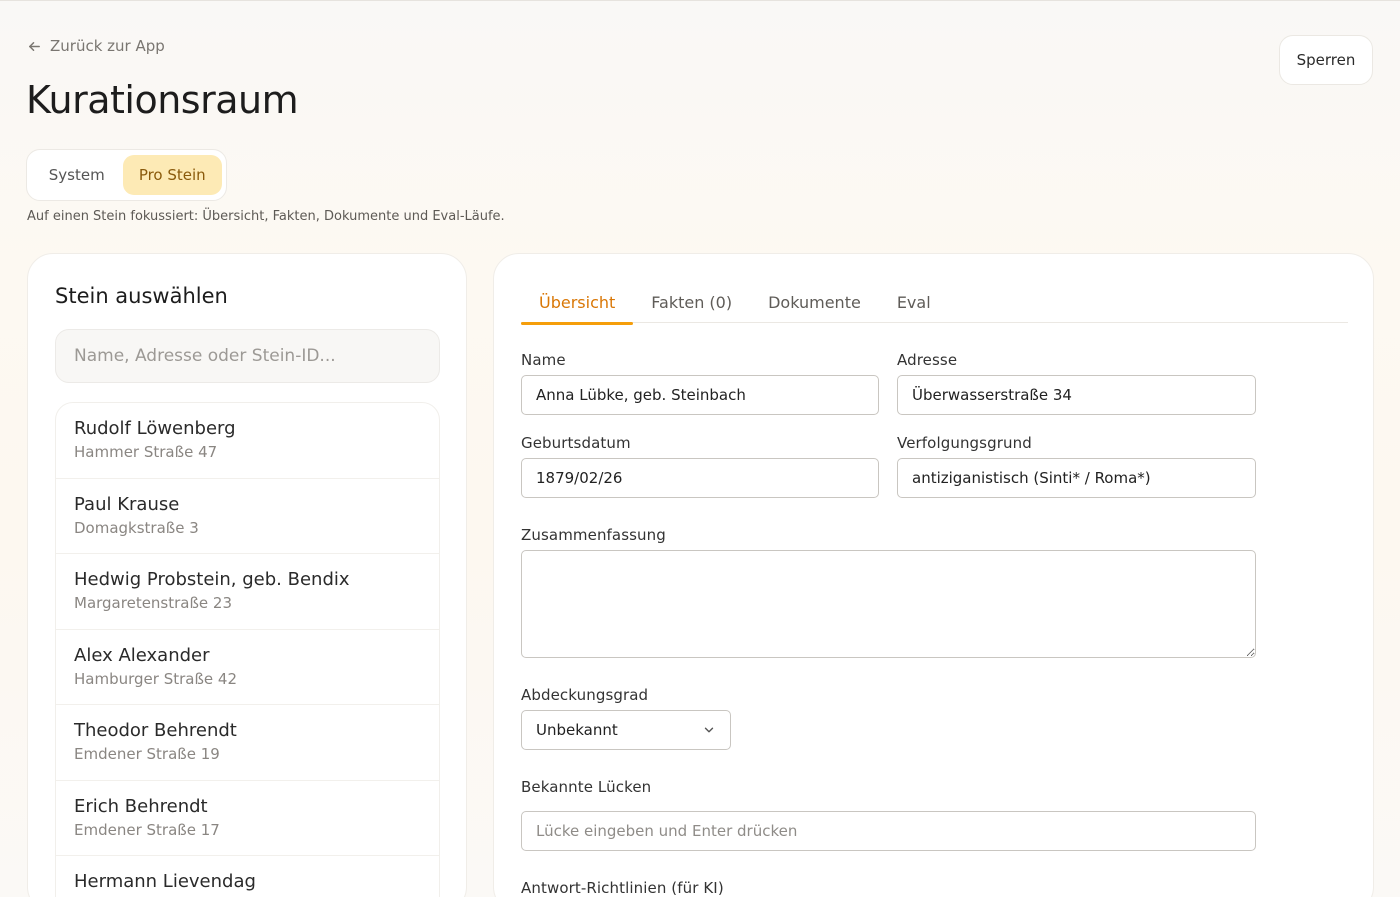 The width and height of the screenshot is (1400, 897). I want to click on tab-documents: Dokumente, so click(814, 302).